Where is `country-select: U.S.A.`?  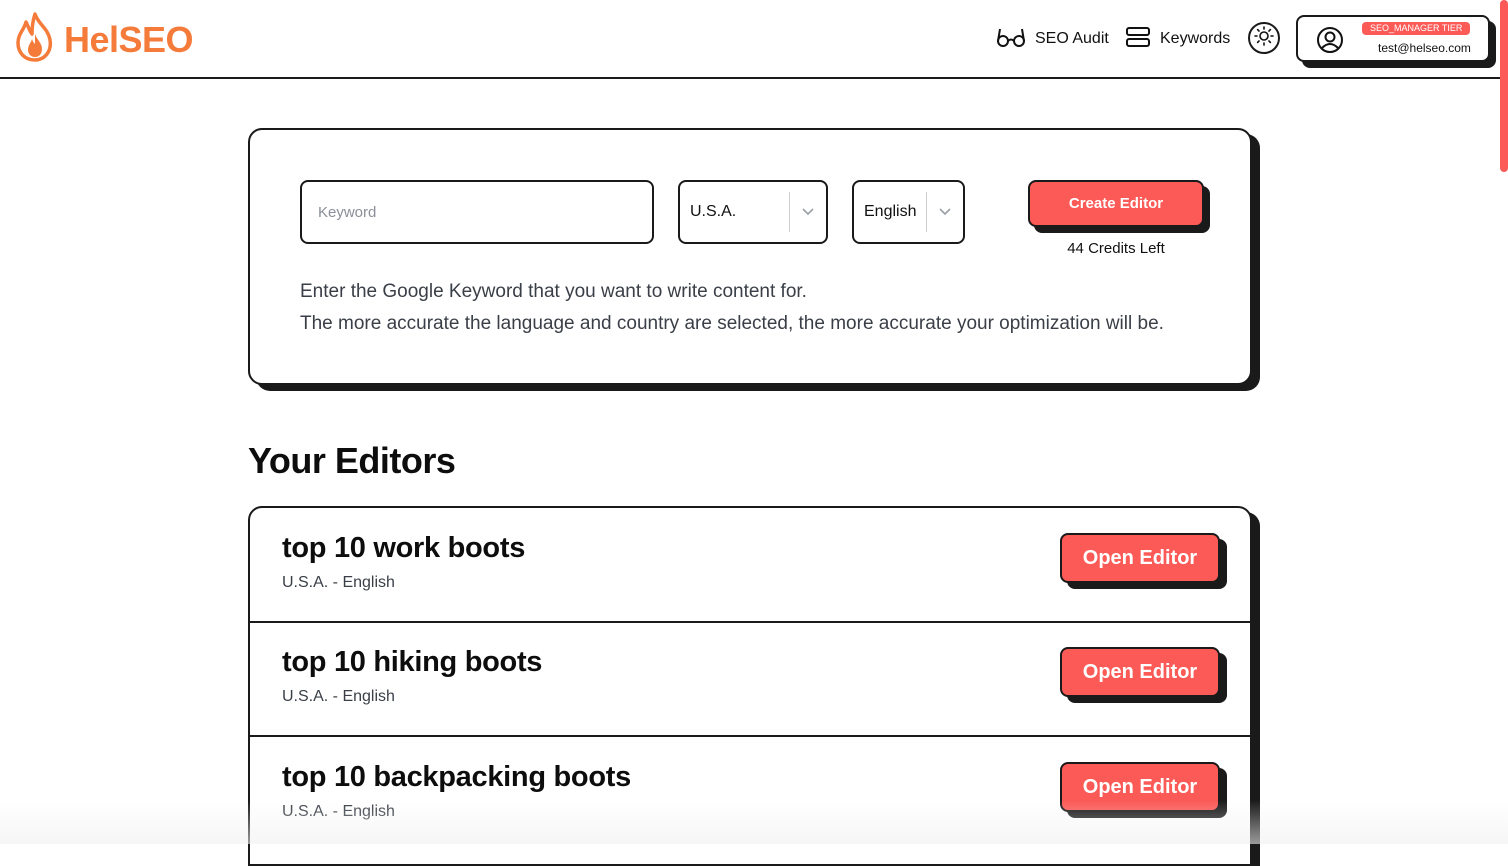 country-select: U.S.A. is located at coordinates (753, 212).